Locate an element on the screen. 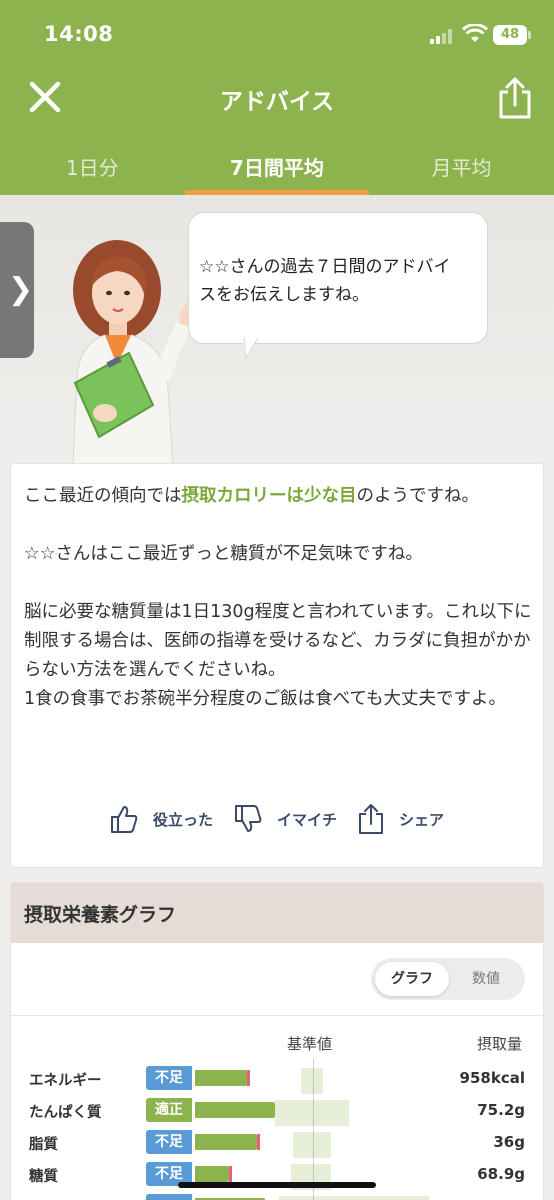  status-time: 14:08 is located at coordinates (79, 34).